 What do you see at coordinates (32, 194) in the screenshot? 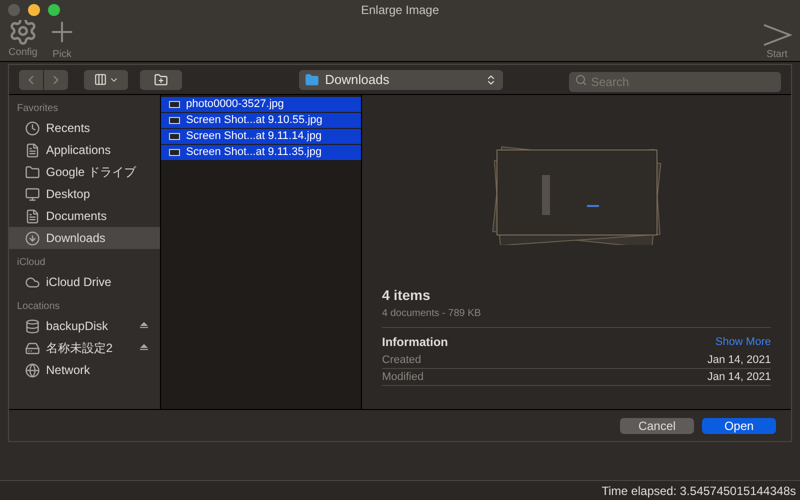
I see `monitor-icon` at bounding box center [32, 194].